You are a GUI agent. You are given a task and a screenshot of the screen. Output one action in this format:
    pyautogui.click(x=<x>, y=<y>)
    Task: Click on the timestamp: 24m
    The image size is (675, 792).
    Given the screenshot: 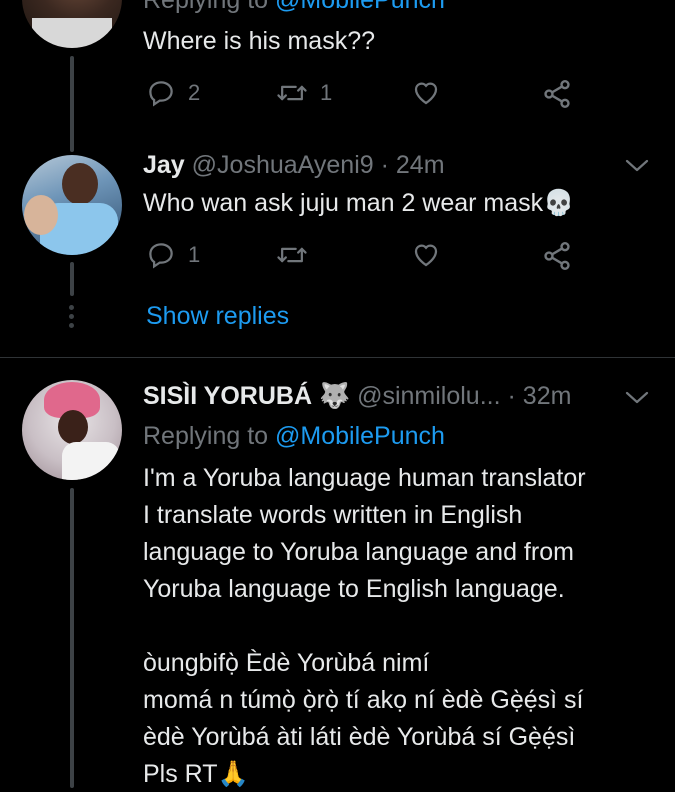 What is the action you would take?
    pyautogui.click(x=420, y=165)
    